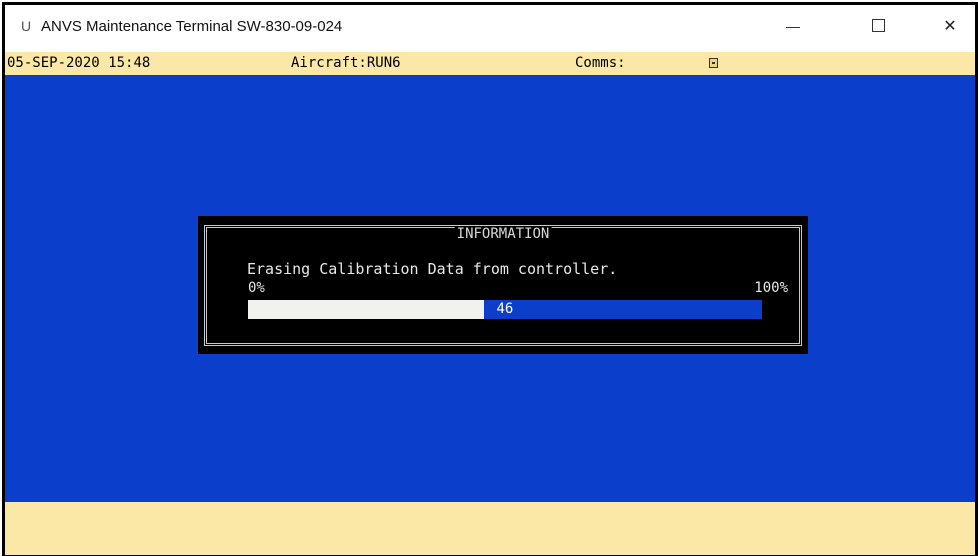 The image size is (978, 556). Describe the element at coordinates (26, 26) in the screenshot. I see `app-icon: U` at that location.